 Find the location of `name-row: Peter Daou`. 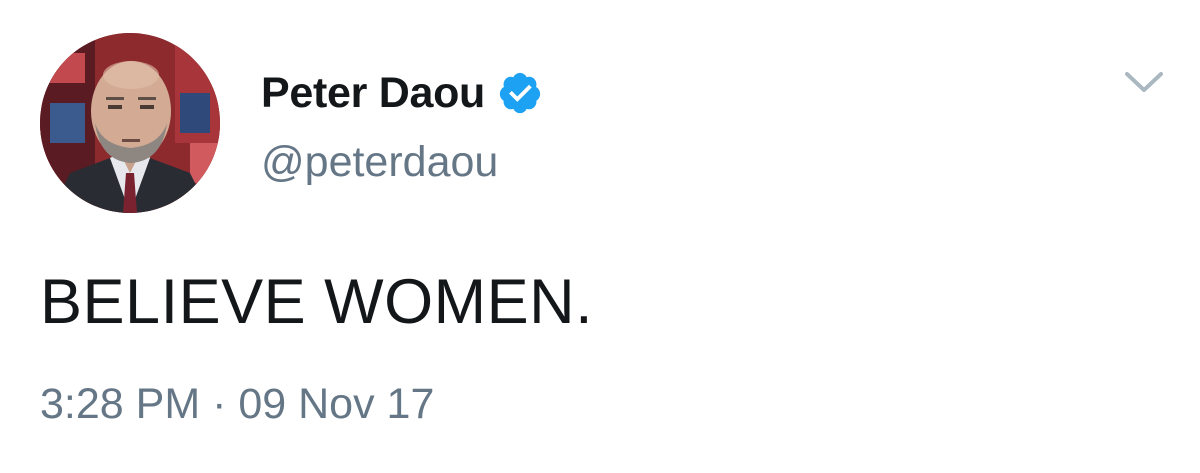

name-row: Peter Daou is located at coordinates (402, 93).